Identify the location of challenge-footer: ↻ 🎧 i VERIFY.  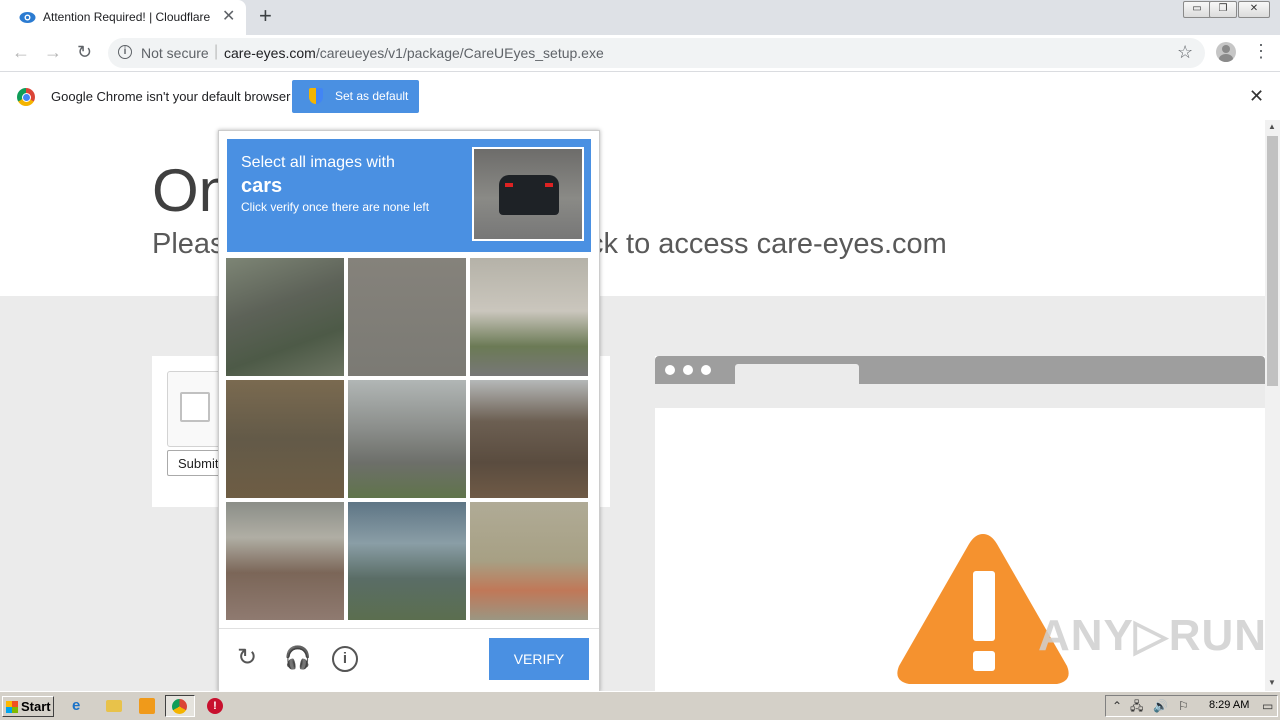
(409, 660).